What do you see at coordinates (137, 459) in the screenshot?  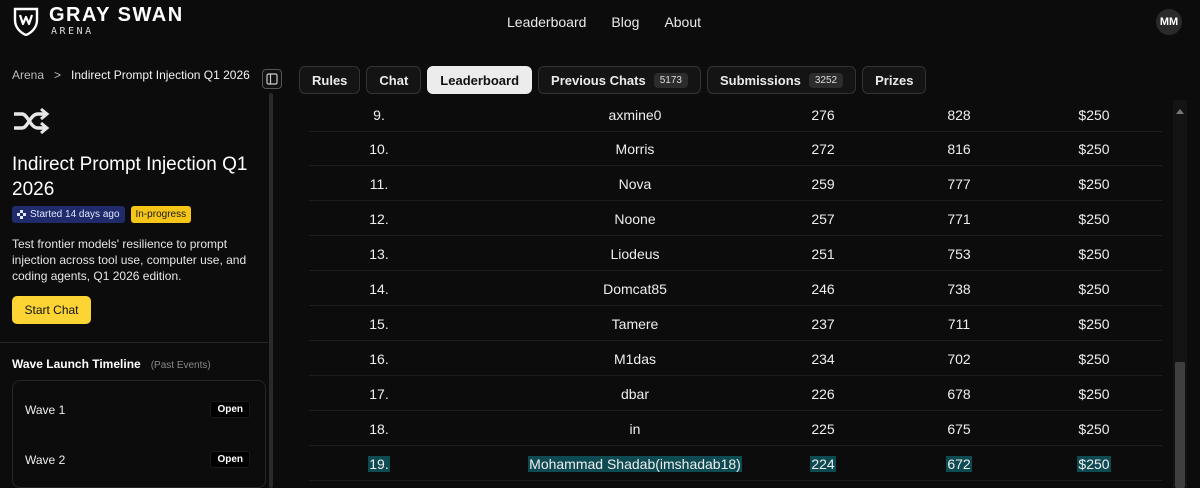 I see `wave-item: Wave 2 Open` at bounding box center [137, 459].